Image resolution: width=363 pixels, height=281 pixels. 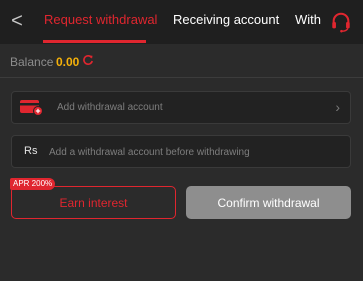 What do you see at coordinates (110, 107) in the screenshot?
I see `add-withdrawal-account-text: Add withdrawal account` at bounding box center [110, 107].